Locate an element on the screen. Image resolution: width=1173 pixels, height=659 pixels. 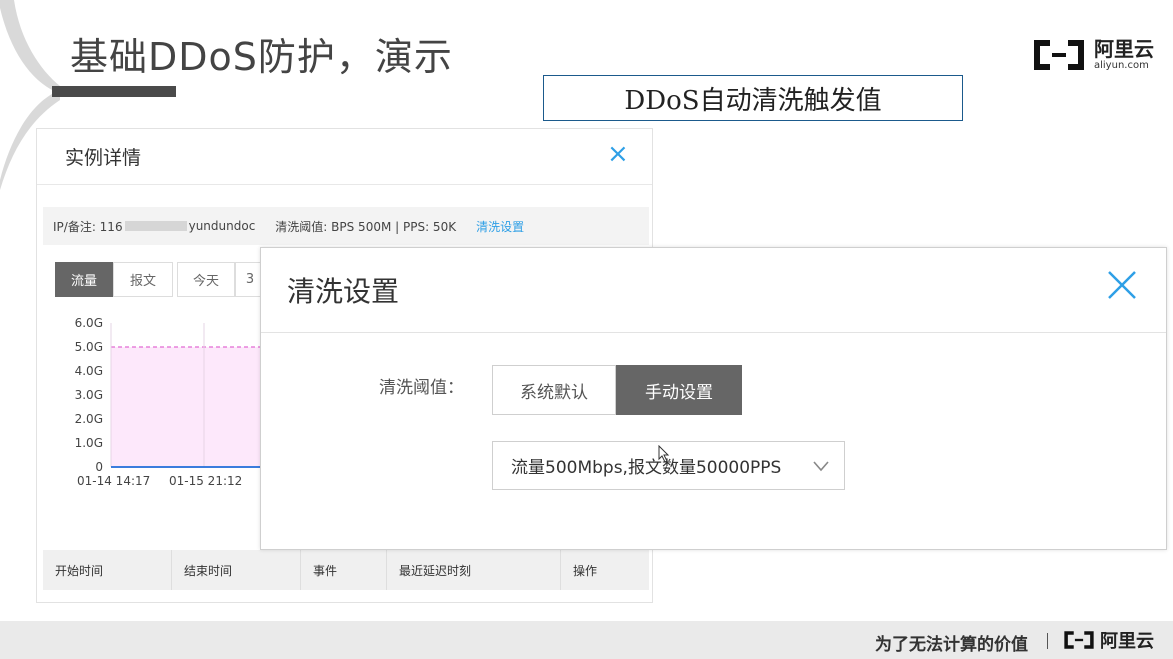
threshold-field-label: 清洗阈值： is located at coordinates (421, 388).